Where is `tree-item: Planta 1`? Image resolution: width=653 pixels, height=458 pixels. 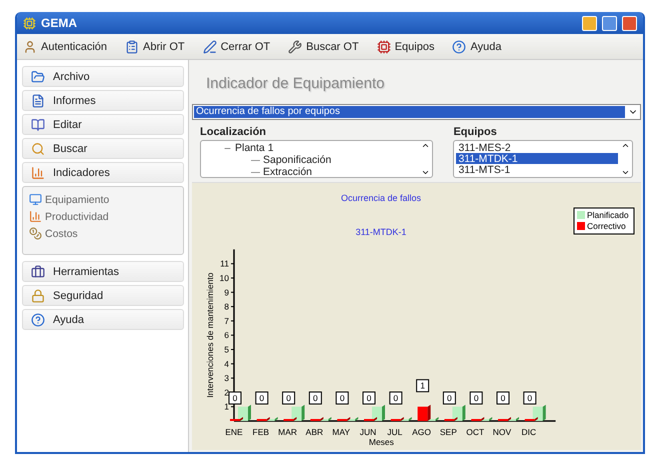
tree-item: Planta 1 is located at coordinates (310, 148).